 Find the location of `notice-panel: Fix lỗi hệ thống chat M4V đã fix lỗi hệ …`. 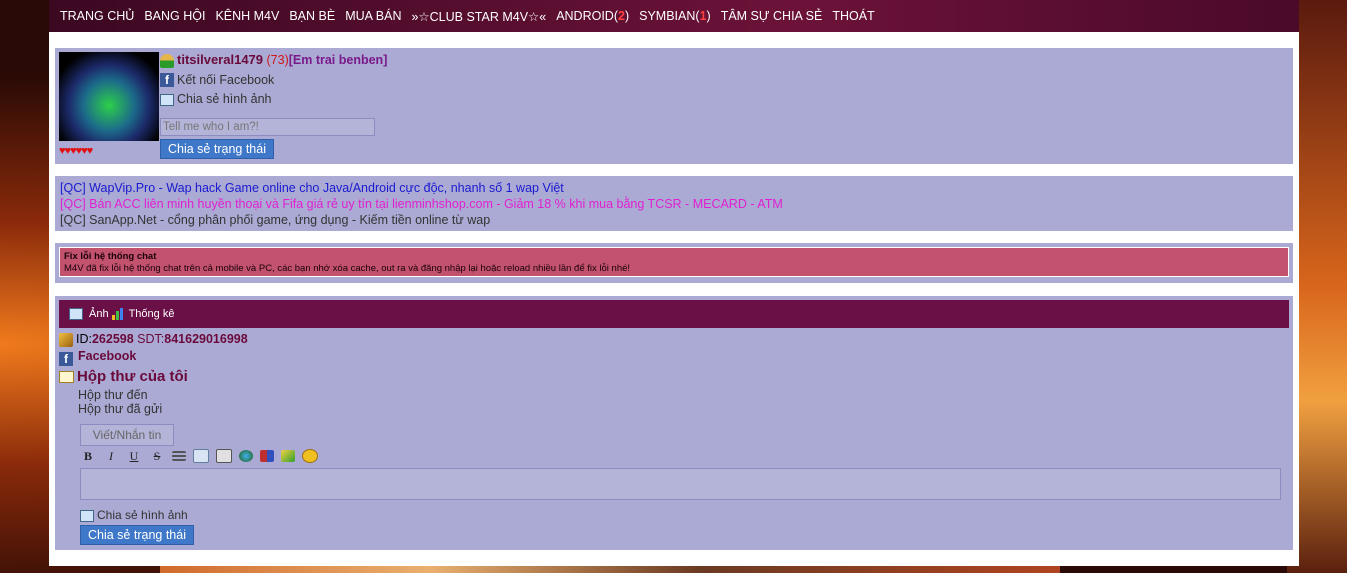

notice-panel: Fix lỗi hệ thống chat M4V đã fix lỗi hệ … is located at coordinates (674, 263).